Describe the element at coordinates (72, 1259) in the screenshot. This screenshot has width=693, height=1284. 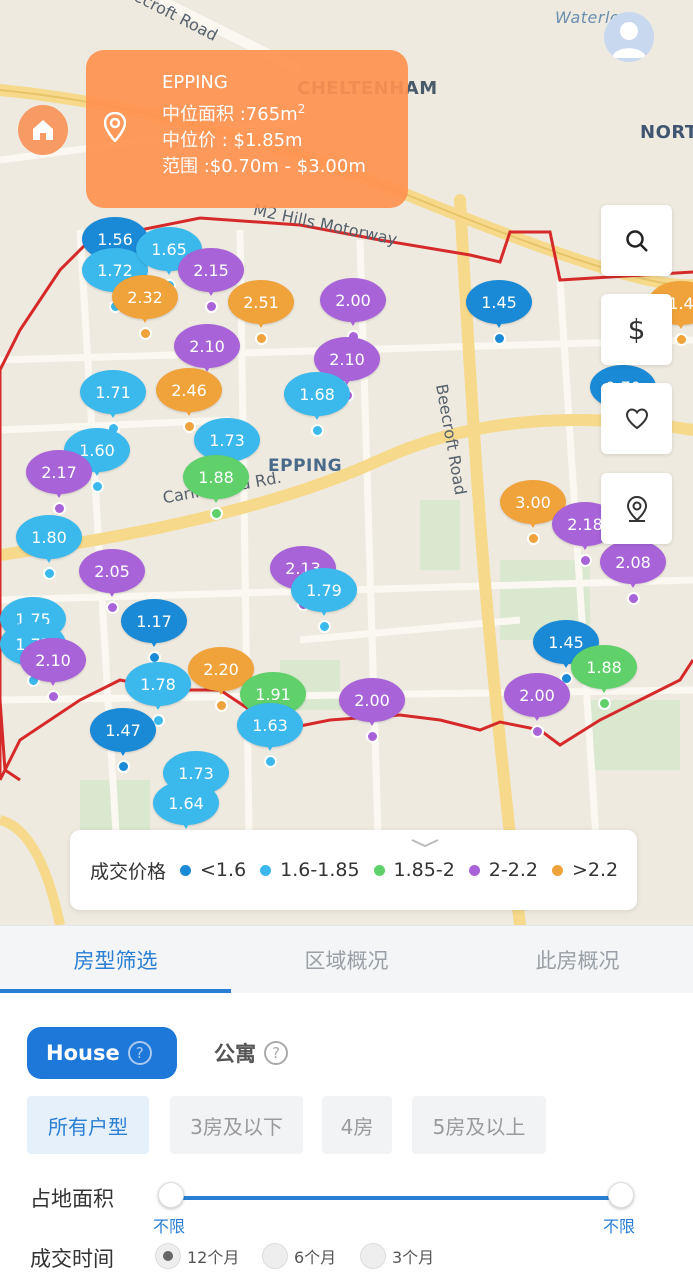
I see `sold-time-label: 成交时间` at that location.